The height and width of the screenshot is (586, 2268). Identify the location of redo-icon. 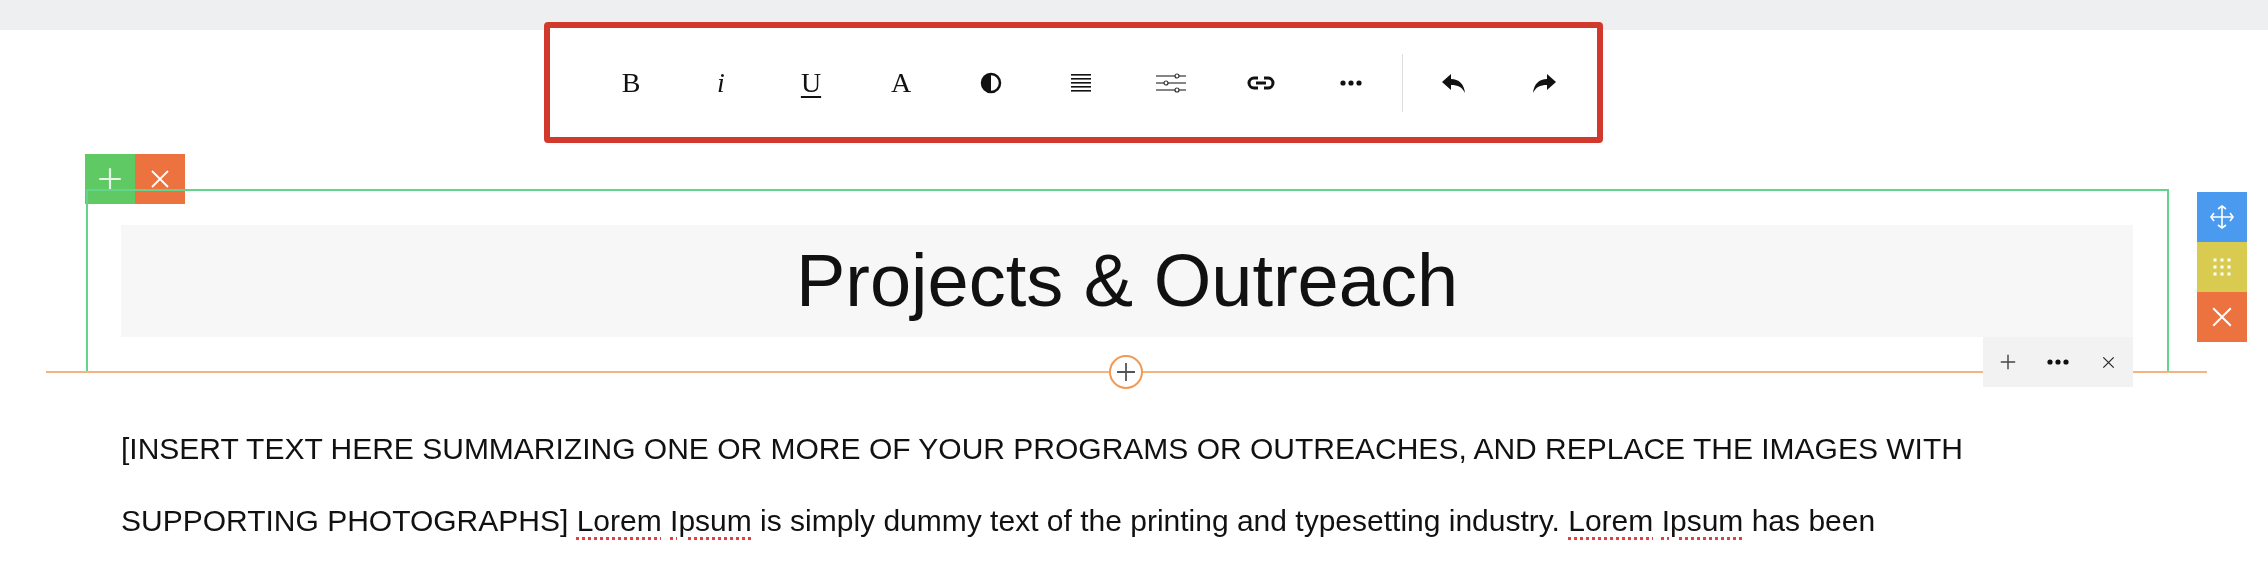
(1544, 82).